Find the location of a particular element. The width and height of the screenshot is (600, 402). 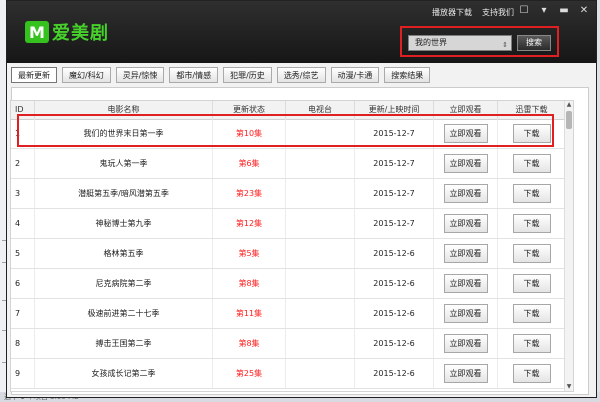

scroll-updown-icon: ⇕ is located at coordinates (505, 45).